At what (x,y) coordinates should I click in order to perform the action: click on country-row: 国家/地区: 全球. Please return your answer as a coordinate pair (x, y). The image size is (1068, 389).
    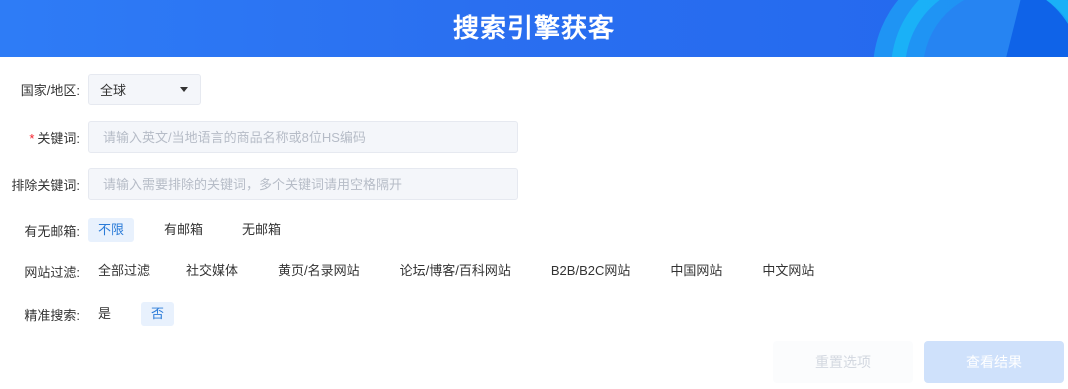
    Looking at the image, I should click on (100, 89).